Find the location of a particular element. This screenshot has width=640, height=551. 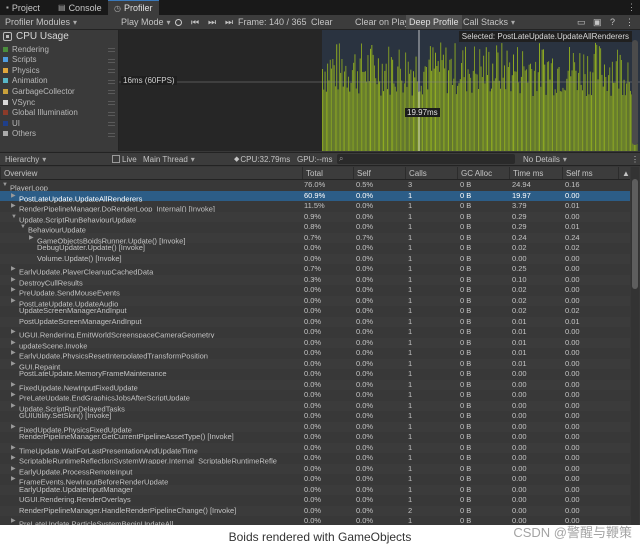

record-button is located at coordinates (178, 22).